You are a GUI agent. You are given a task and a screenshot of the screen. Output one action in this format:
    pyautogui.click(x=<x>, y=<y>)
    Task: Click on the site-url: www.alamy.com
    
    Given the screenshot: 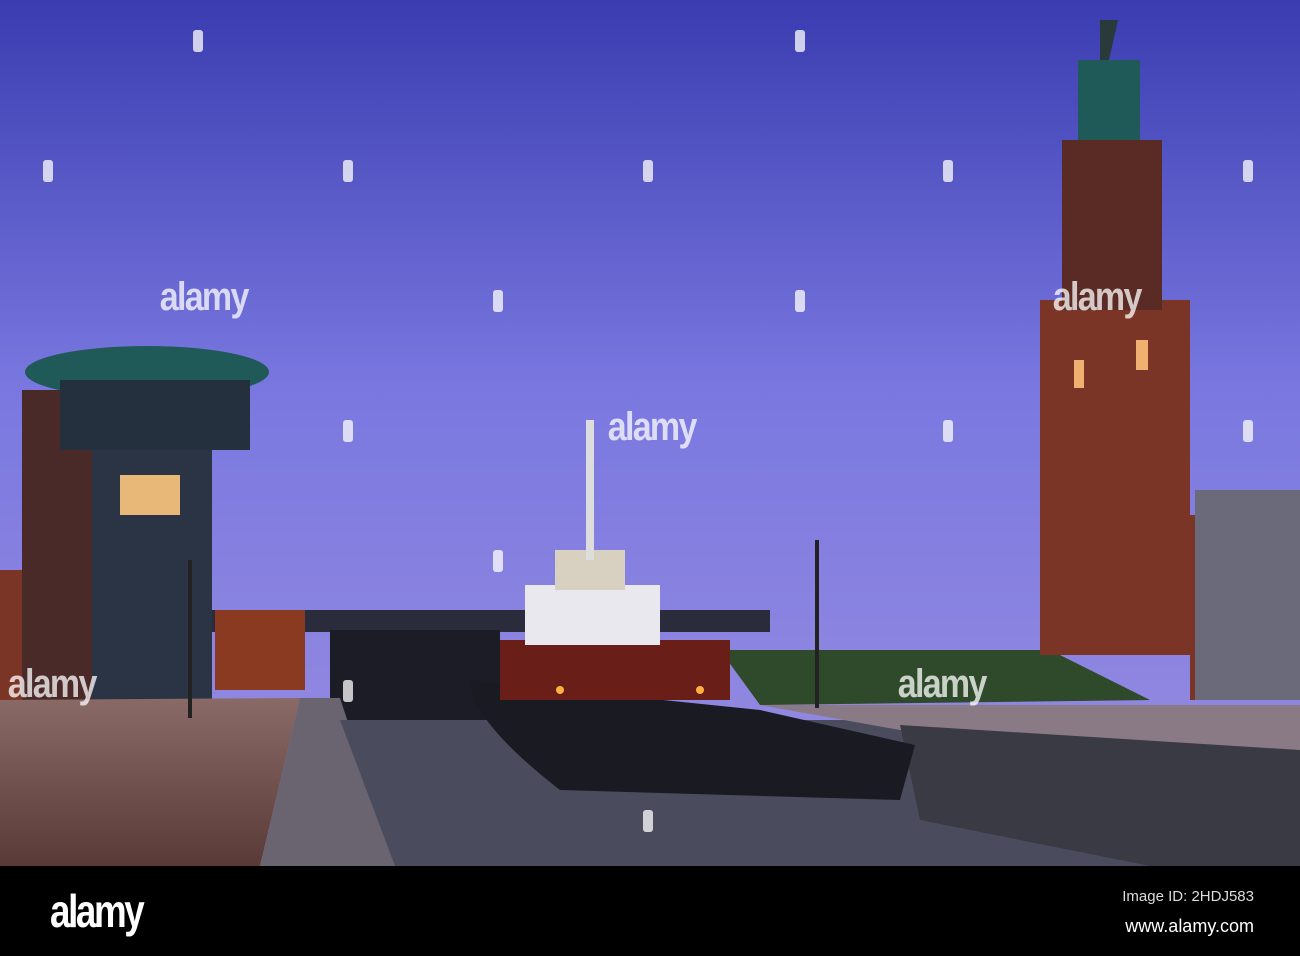 What is the action you would take?
    pyautogui.click(x=1189, y=926)
    